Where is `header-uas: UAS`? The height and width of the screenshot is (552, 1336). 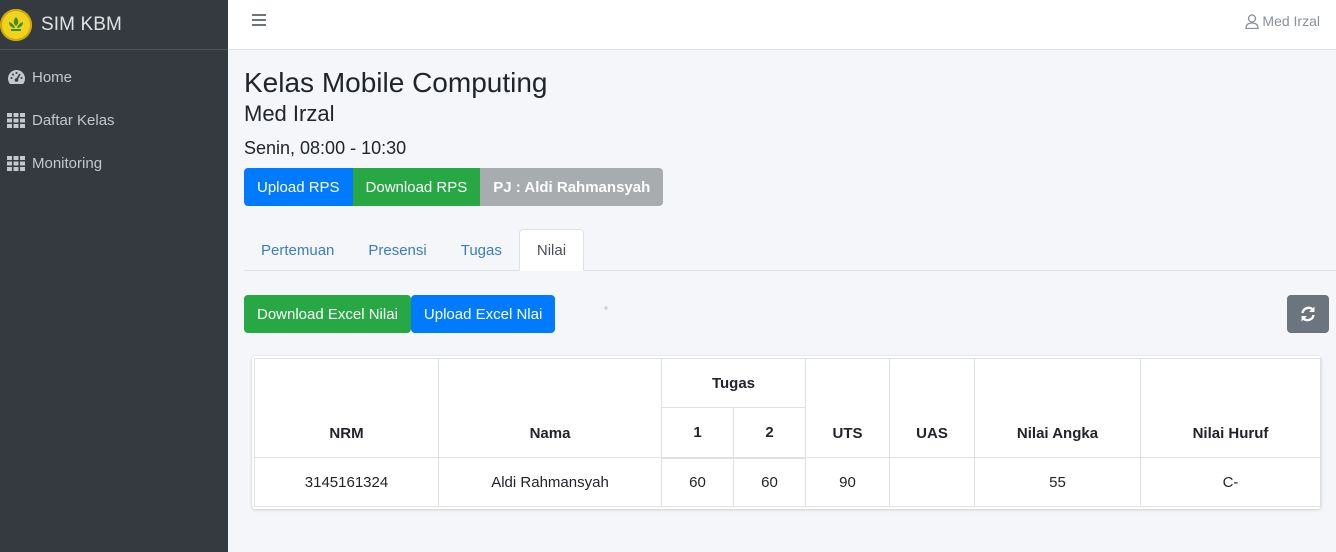 header-uas: UAS is located at coordinates (932, 408).